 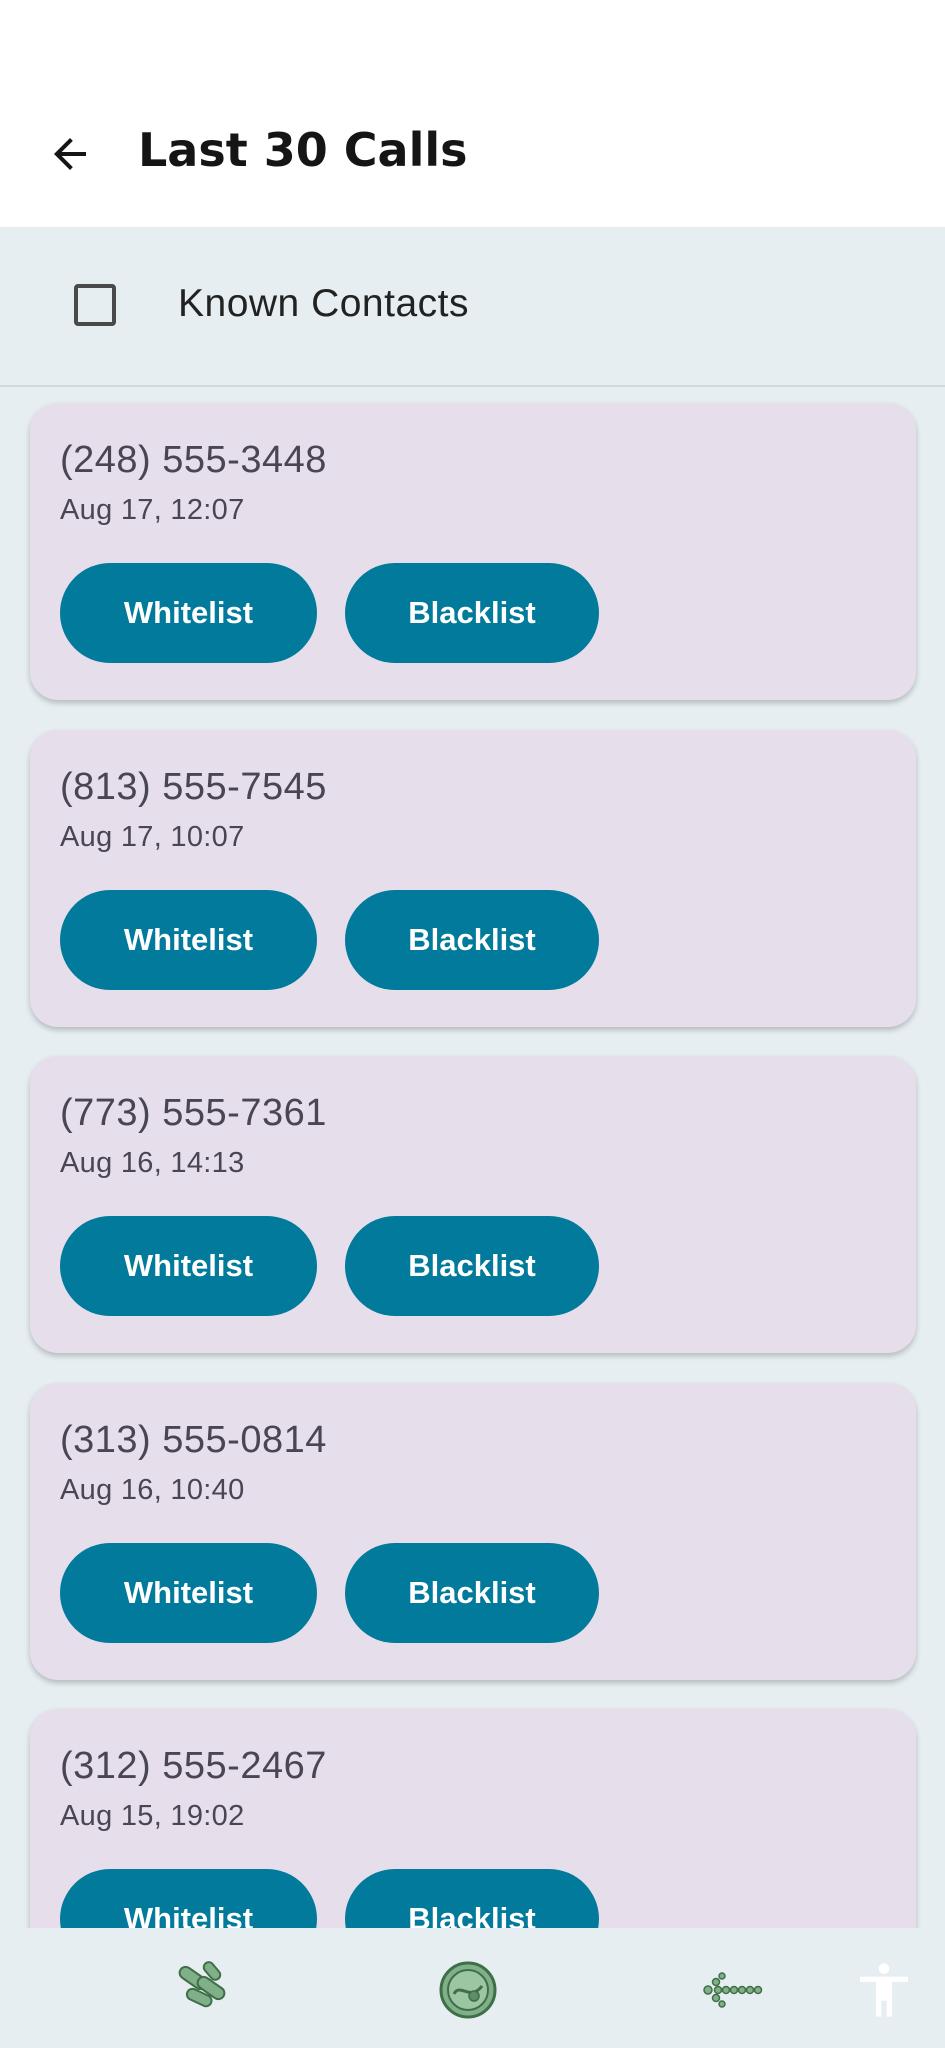 I want to click on nav-dna-arrow, so click(x=732, y=1990).